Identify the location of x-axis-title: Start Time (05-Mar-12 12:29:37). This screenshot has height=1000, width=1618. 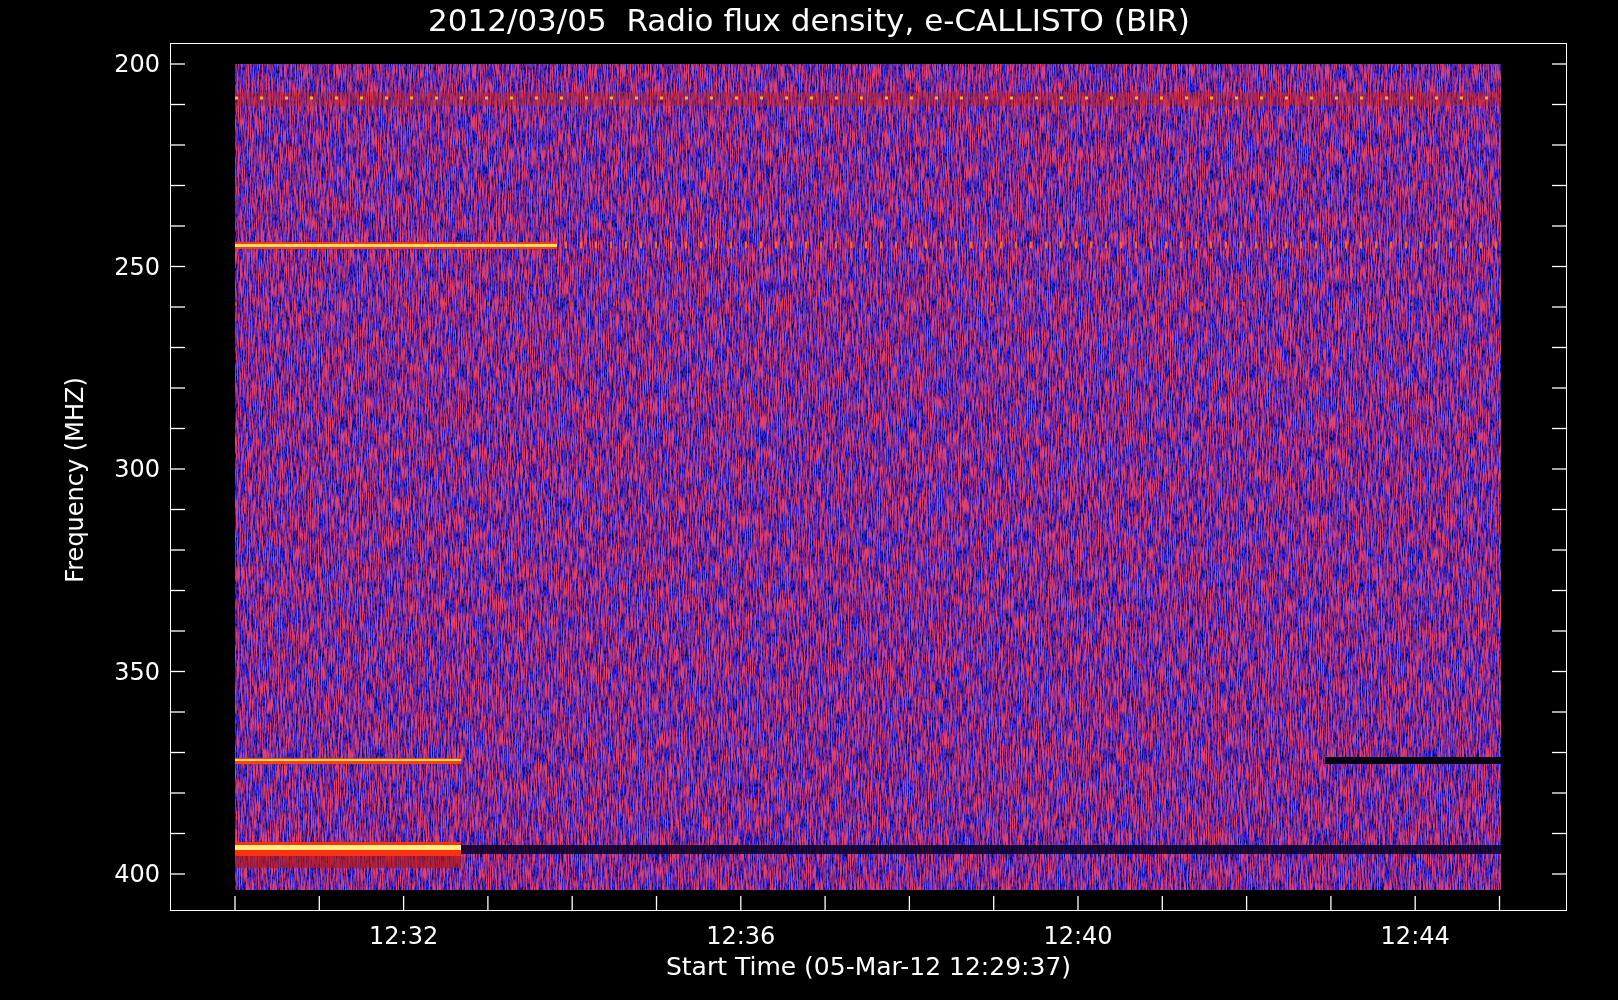
(868, 967).